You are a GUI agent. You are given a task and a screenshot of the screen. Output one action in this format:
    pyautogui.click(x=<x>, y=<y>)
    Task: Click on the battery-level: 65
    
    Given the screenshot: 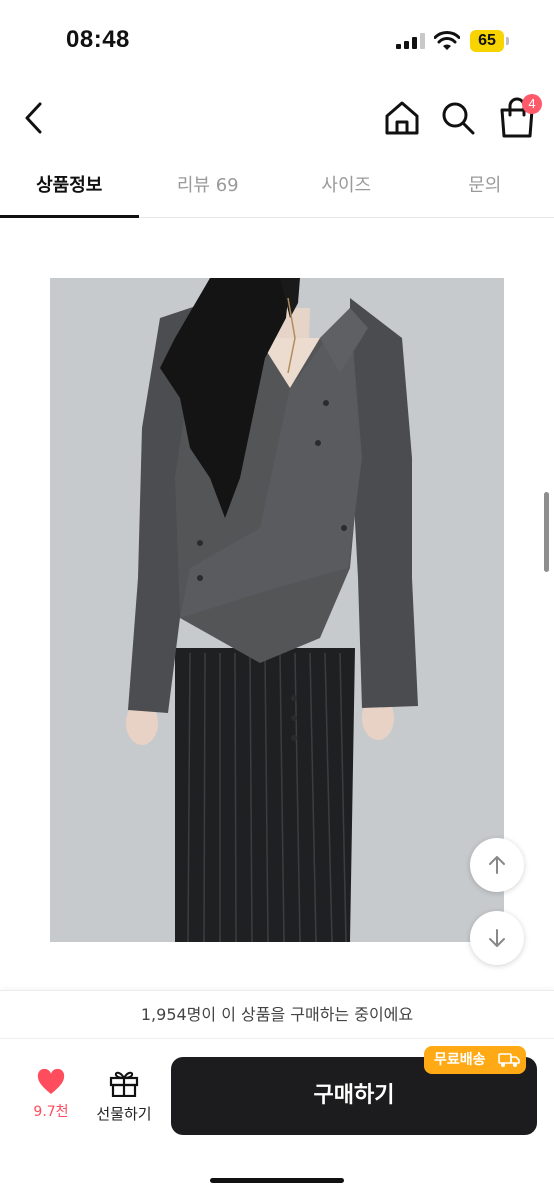 What is the action you would take?
    pyautogui.click(x=487, y=40)
    